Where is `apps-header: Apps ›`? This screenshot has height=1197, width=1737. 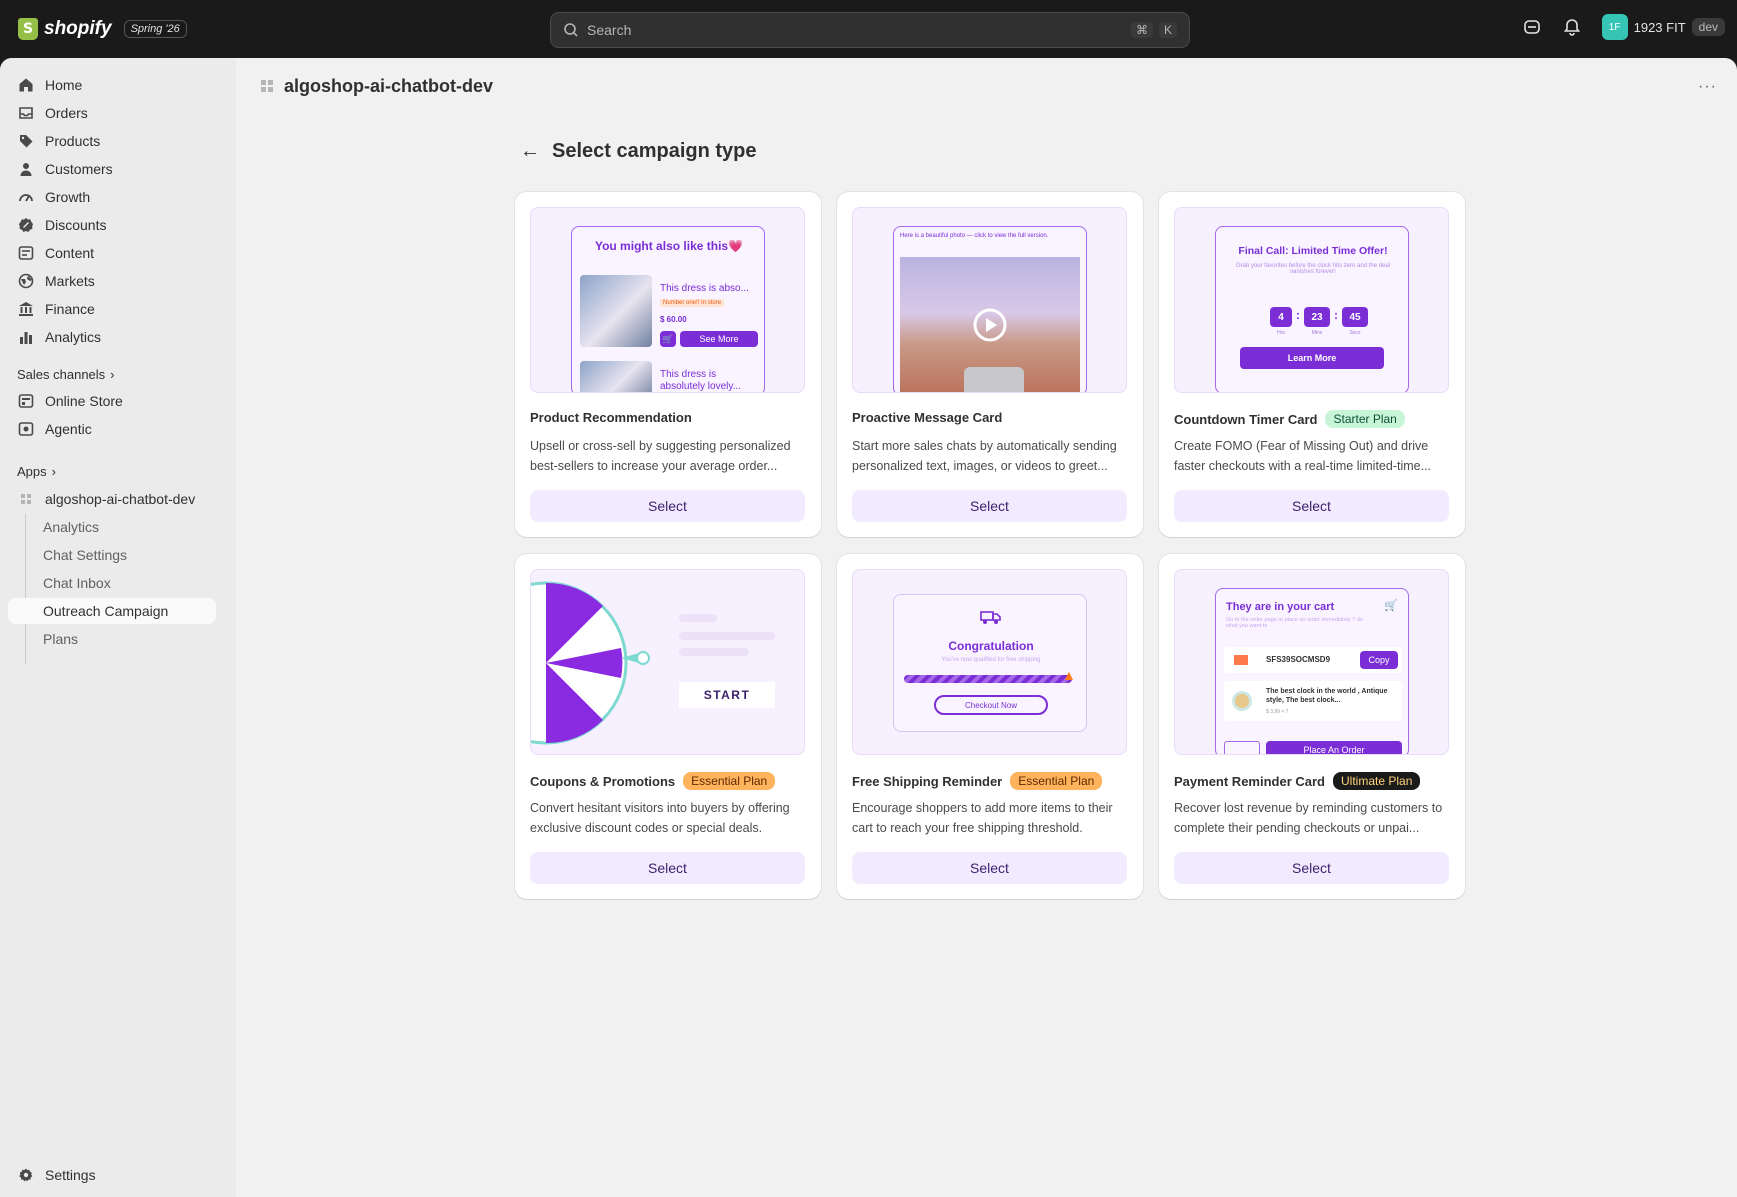 apps-header: Apps › is located at coordinates (36, 471).